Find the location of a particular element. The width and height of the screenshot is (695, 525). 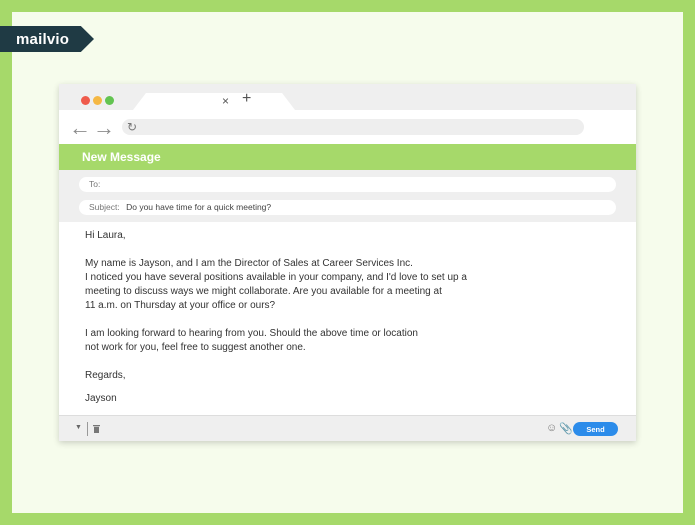

subject-label: Subject: is located at coordinates (104, 207).